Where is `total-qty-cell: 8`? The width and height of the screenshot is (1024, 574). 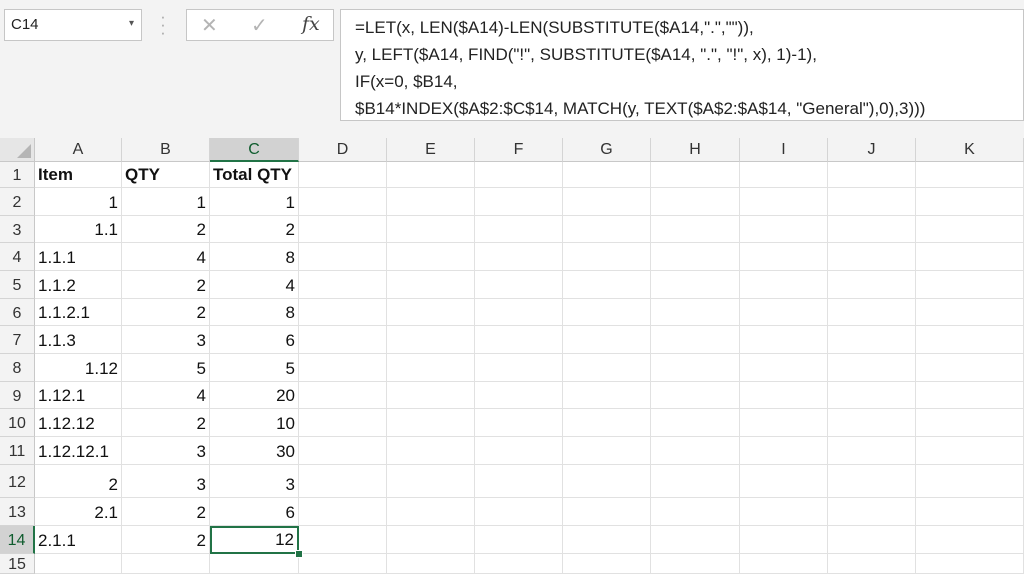 total-qty-cell: 8 is located at coordinates (254, 257).